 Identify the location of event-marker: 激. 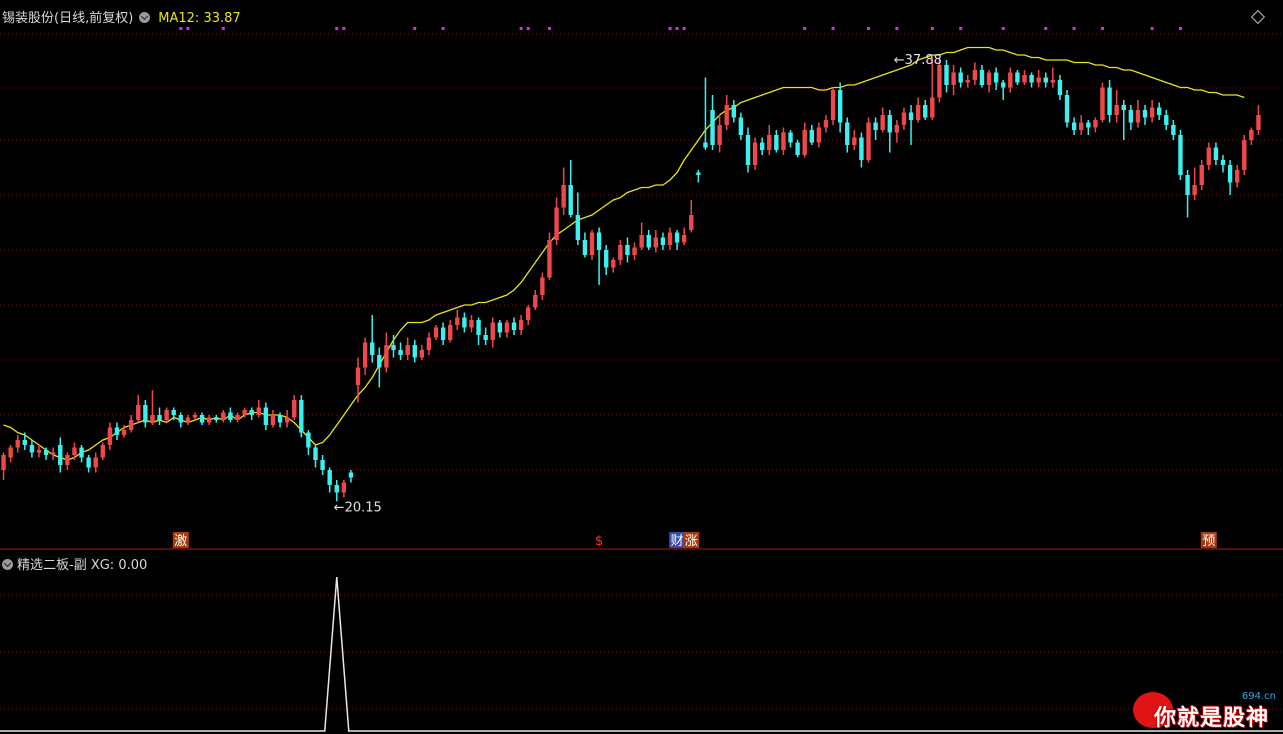
(180, 540).